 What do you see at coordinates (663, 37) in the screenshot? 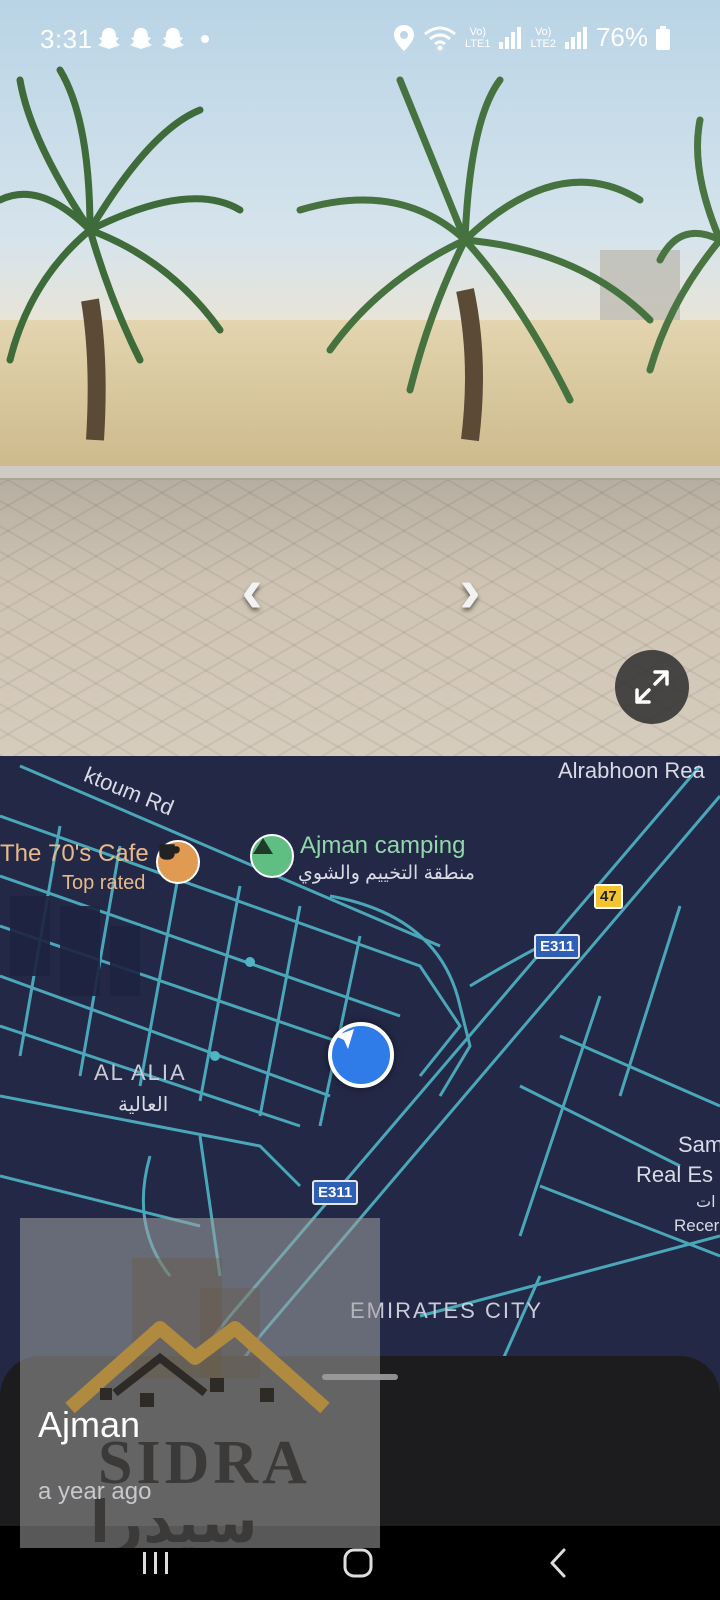
I see `battery-icon` at bounding box center [663, 37].